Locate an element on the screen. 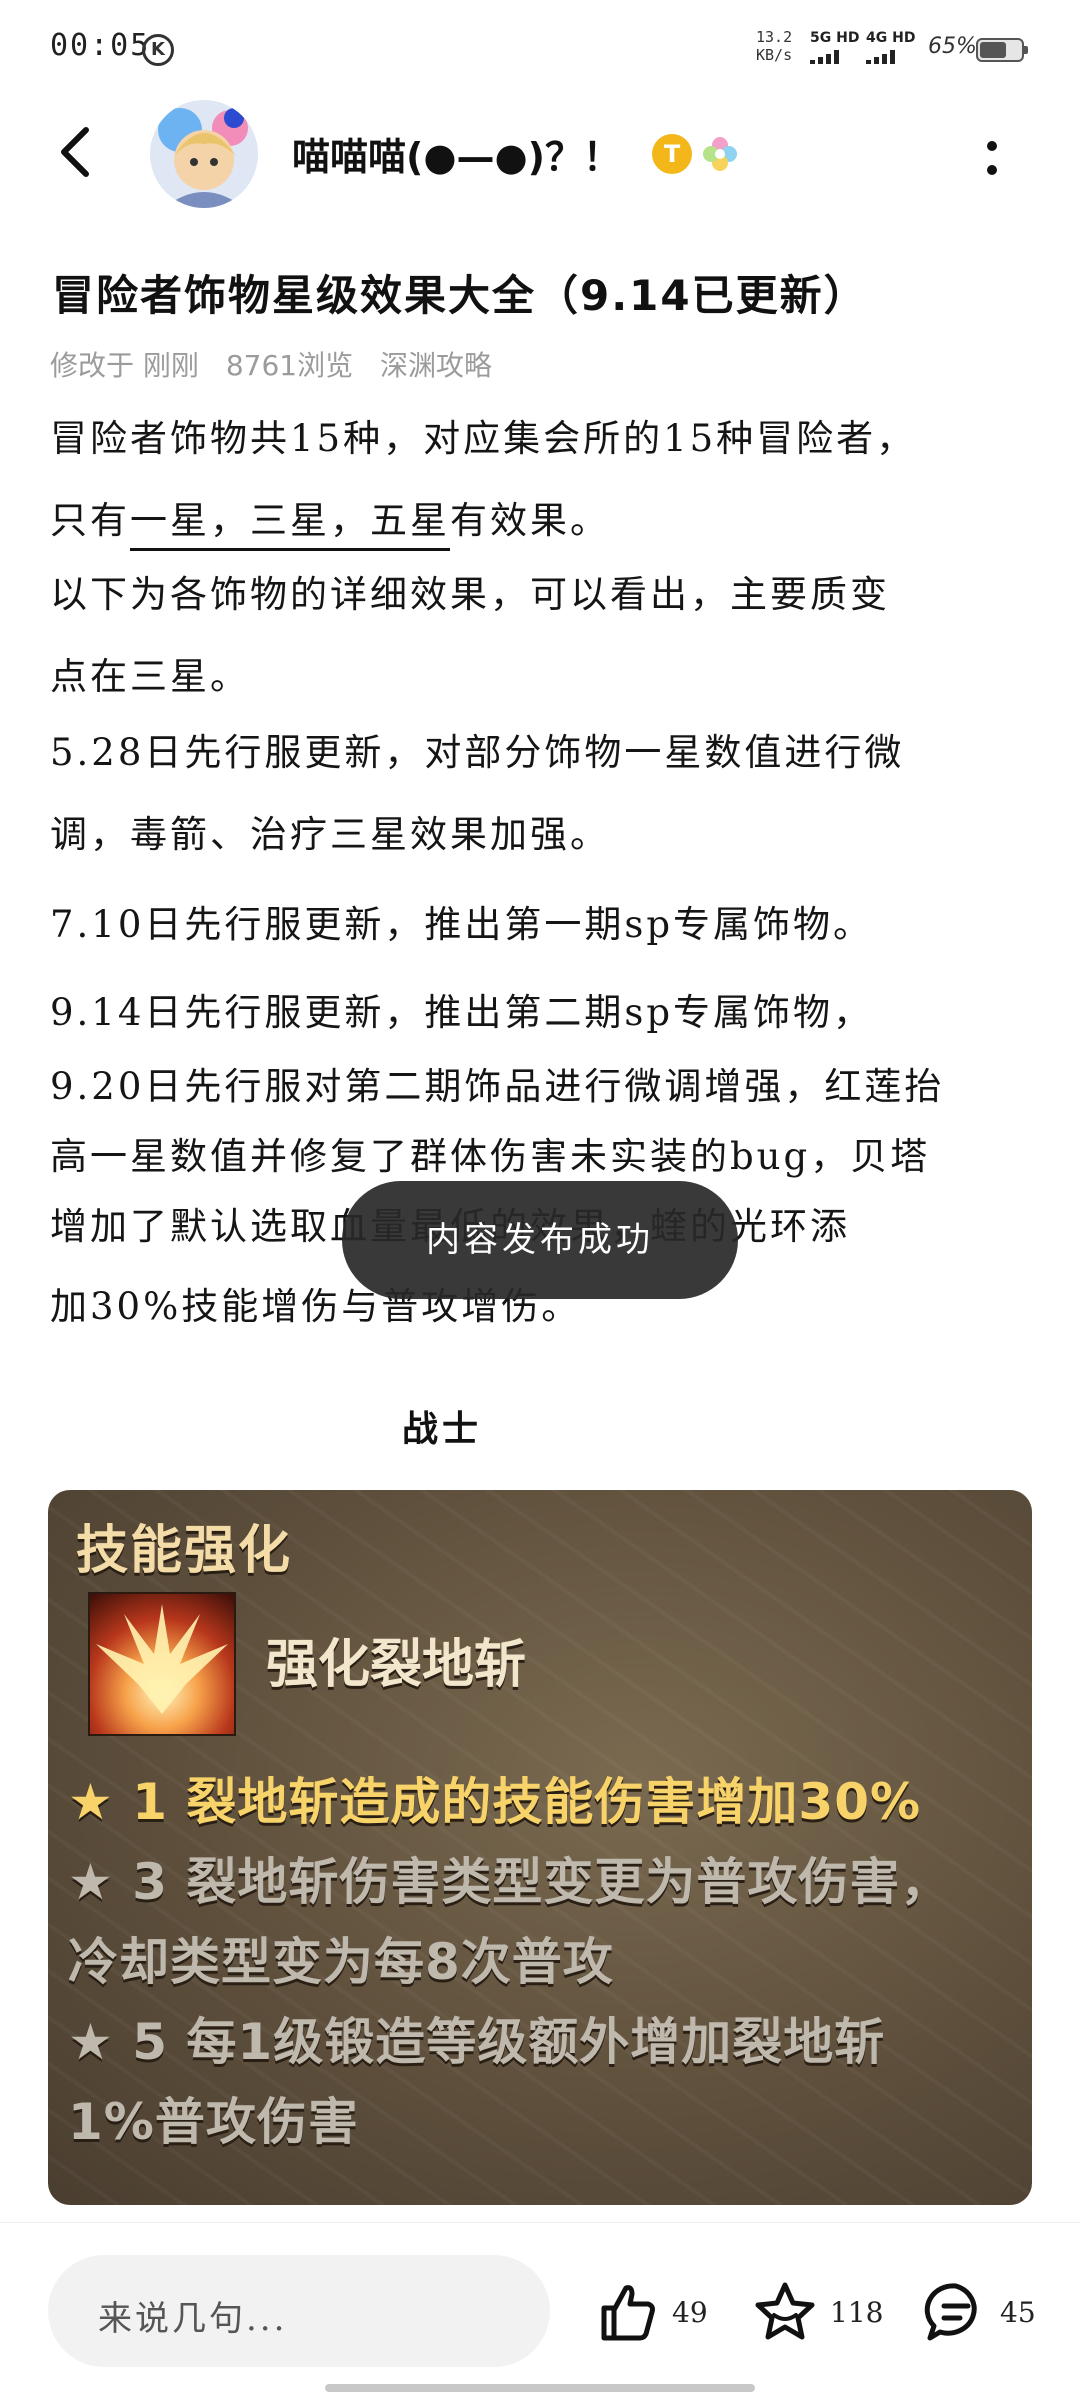  avatar is located at coordinates (204, 154).